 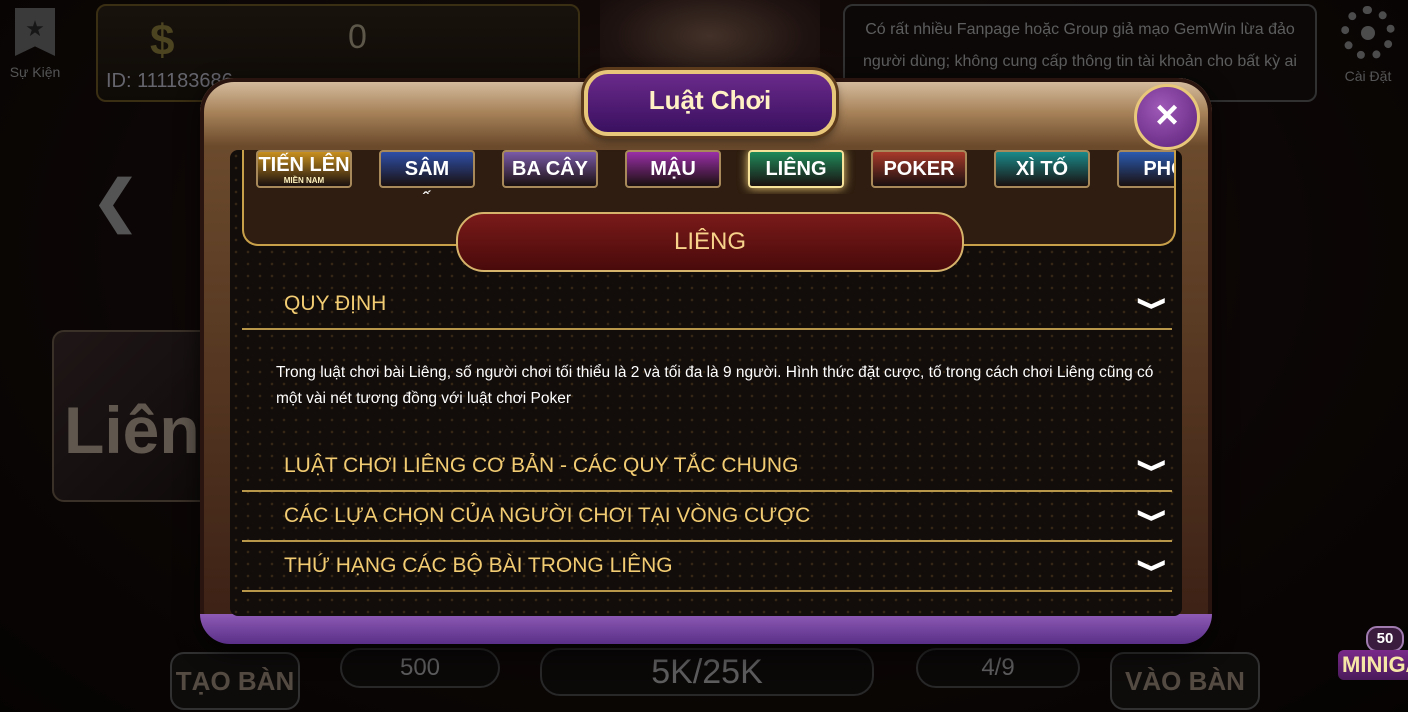 What do you see at coordinates (35, 72) in the screenshot?
I see `event-label: Sự Kiện` at bounding box center [35, 72].